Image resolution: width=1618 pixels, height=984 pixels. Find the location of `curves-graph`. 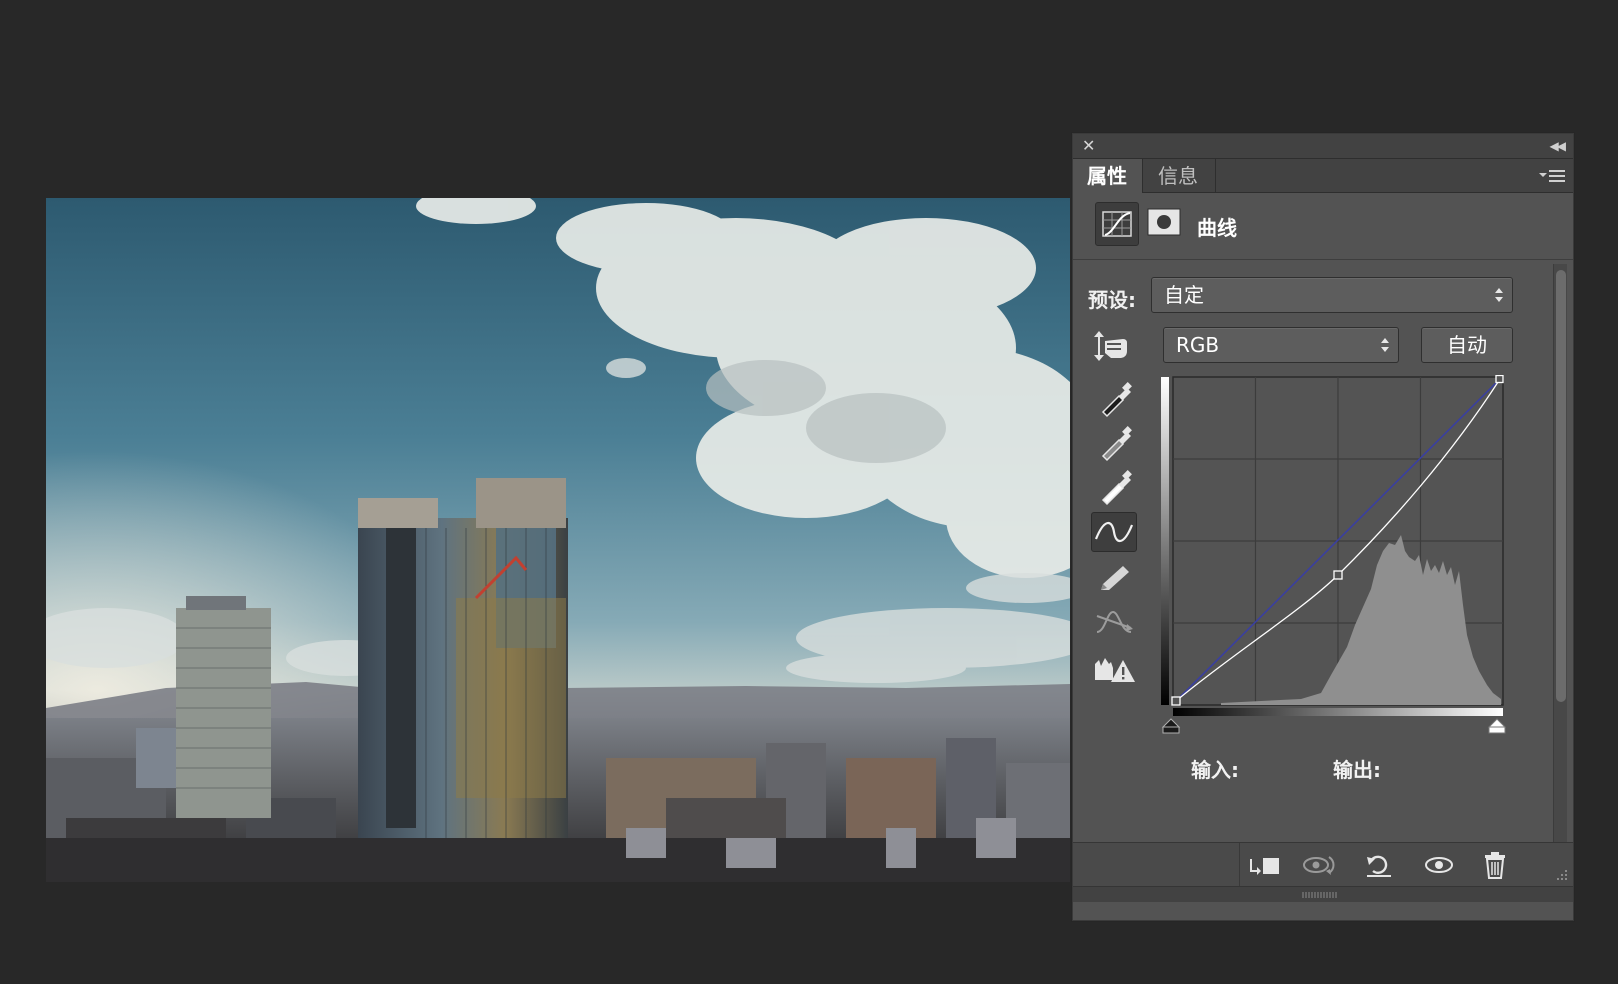

curves-graph is located at coordinates (1334, 555).